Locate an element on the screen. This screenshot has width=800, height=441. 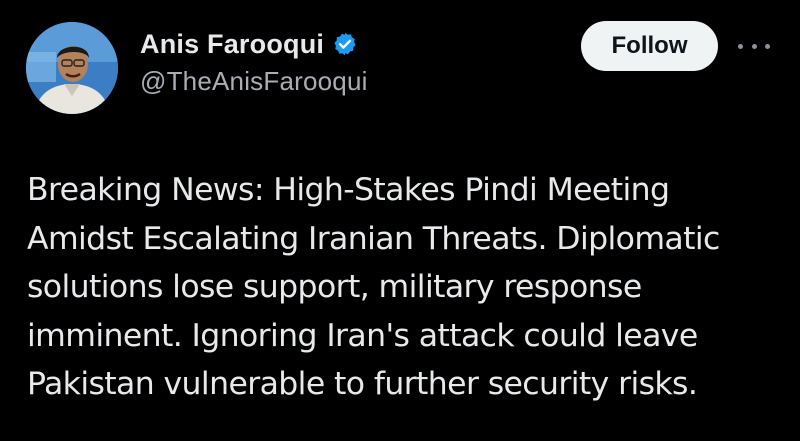
display-name-row: Anis Farooqui is located at coordinates (254, 44).